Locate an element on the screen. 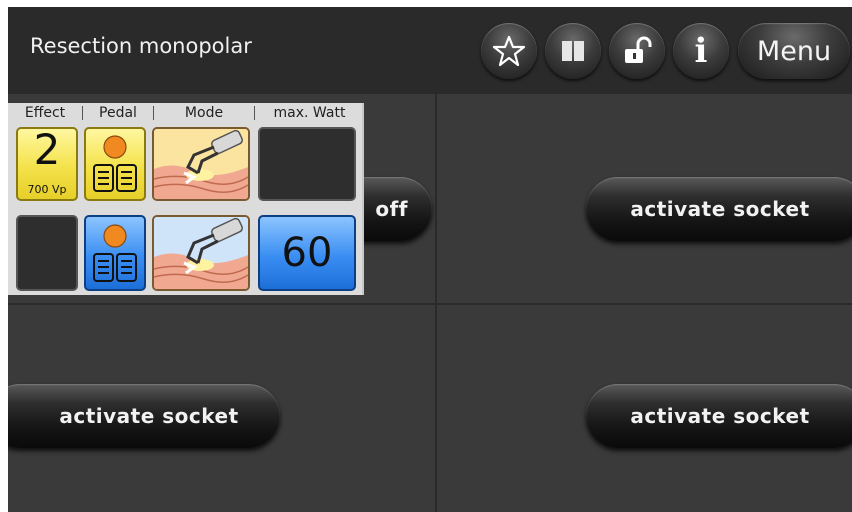 The image size is (852, 512). effect-voltage: 700 Vp is located at coordinates (47, 189).